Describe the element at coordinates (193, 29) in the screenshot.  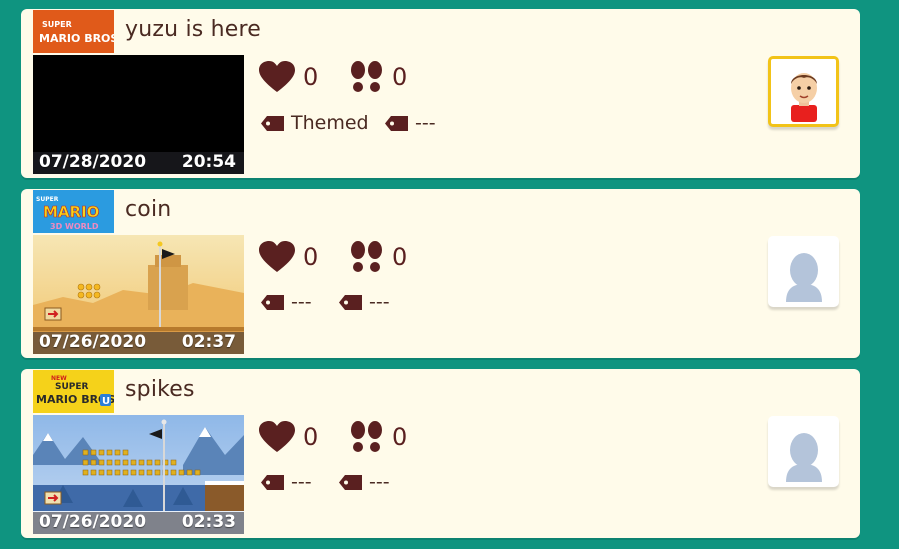
I see `course-title: yuzu is here` at that location.